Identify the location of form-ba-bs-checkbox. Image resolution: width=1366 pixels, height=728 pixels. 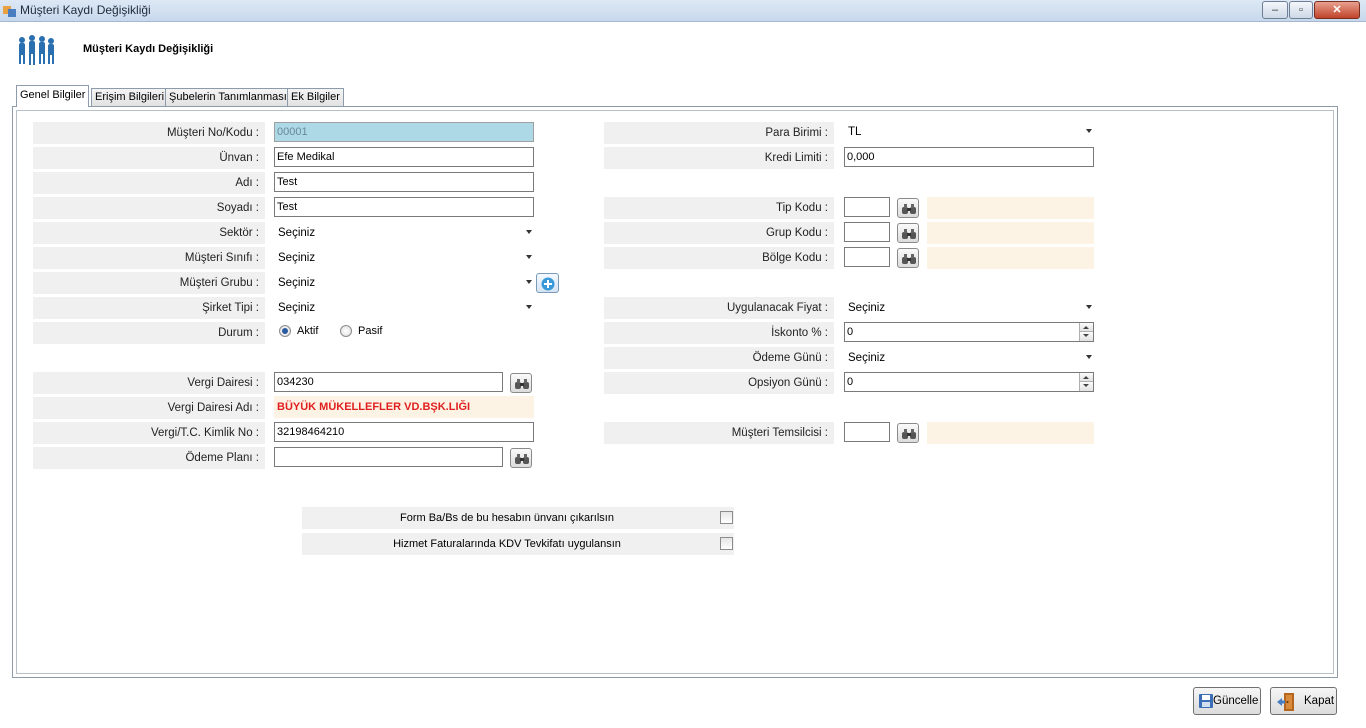
(726, 517).